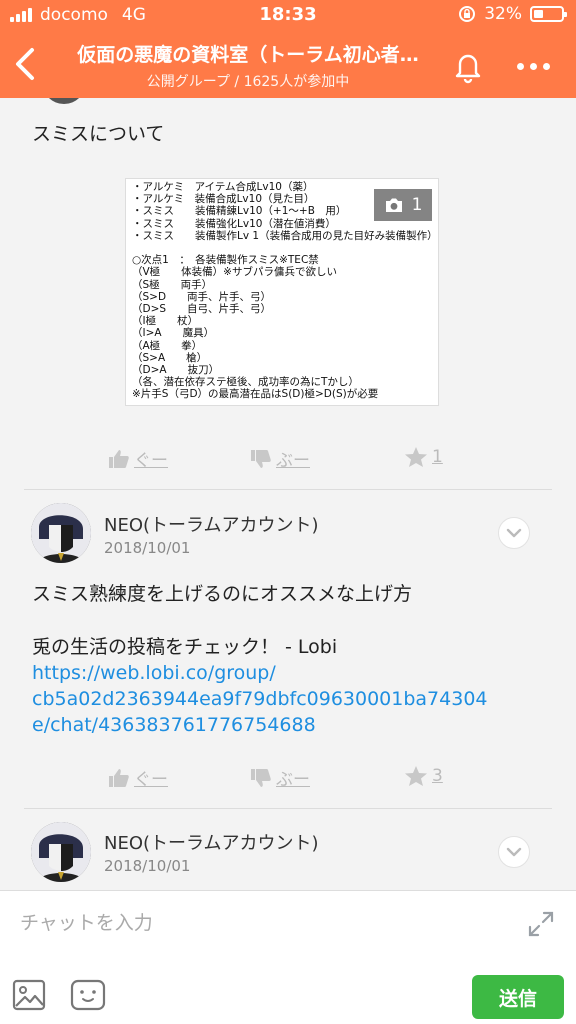  I want to click on image-text-line: （各、潜在依存ステ極後、成功率の為にTかし）, so click(245, 382).